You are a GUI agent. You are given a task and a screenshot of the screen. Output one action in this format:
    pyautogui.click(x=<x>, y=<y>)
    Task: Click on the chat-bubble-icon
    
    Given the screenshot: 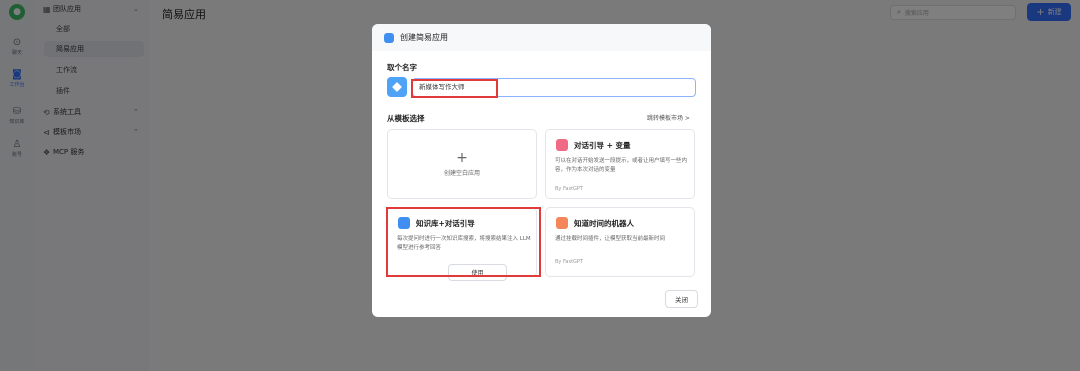 What is the action you would take?
    pyautogui.click(x=562, y=145)
    